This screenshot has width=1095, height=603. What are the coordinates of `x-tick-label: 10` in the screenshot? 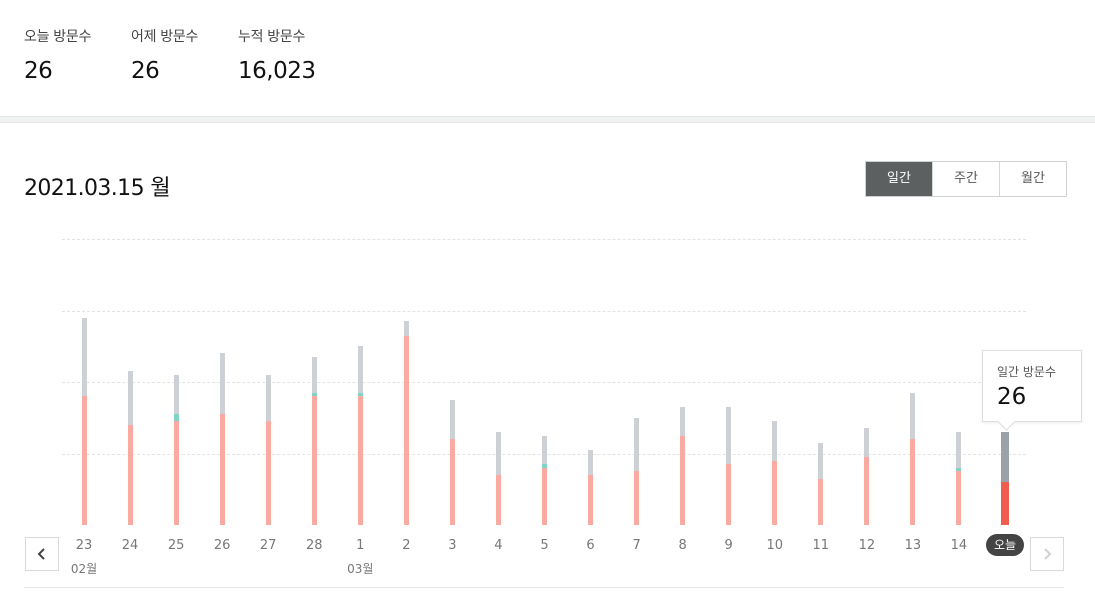 It's located at (775, 545).